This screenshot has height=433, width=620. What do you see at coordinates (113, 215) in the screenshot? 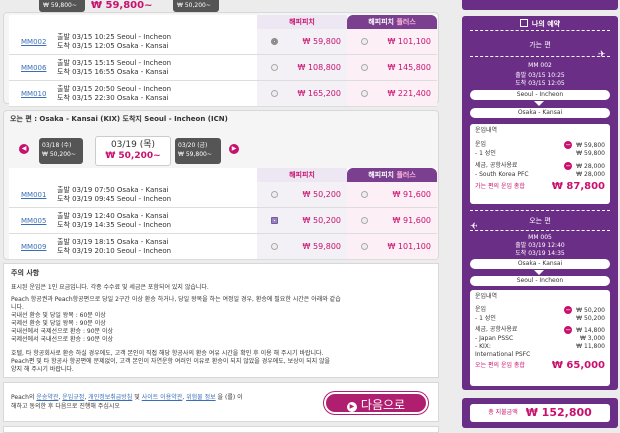
I see `departure-line: 출발 03/19 12:40 Osaka - Kansai` at bounding box center [113, 215].